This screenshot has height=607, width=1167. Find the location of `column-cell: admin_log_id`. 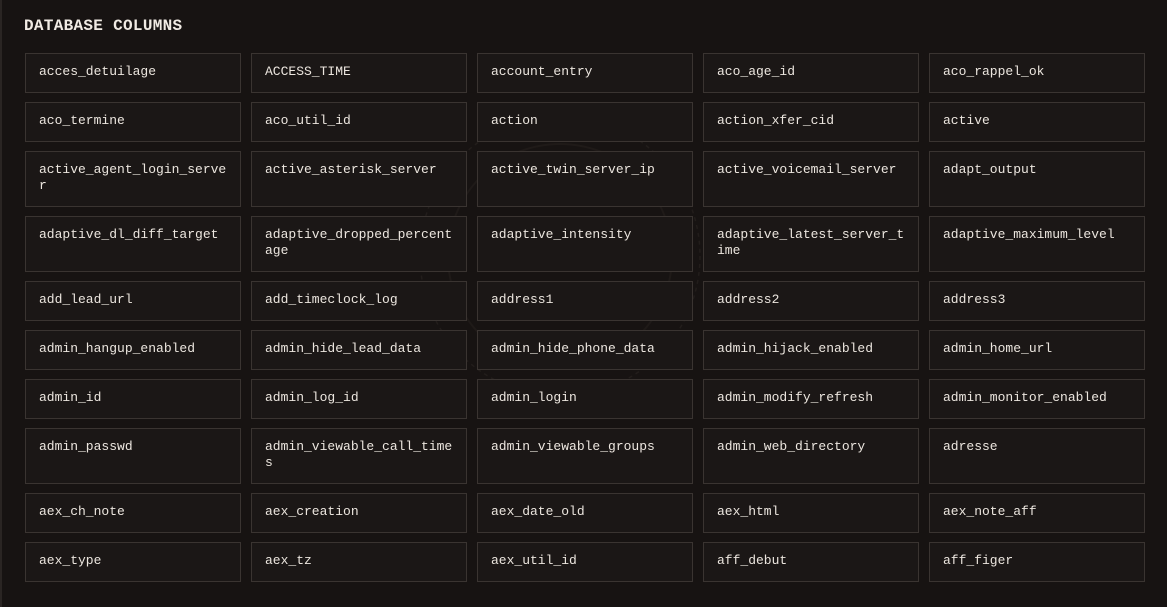

column-cell: admin_log_id is located at coordinates (359, 399).